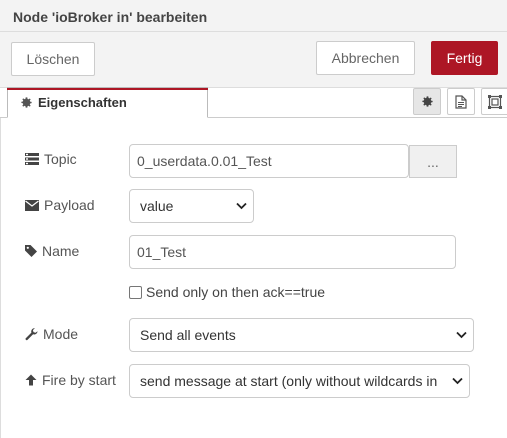 This screenshot has height=438, width=507. I want to click on button-bar: Löschen Abbrechen Fertig, so click(253, 60).